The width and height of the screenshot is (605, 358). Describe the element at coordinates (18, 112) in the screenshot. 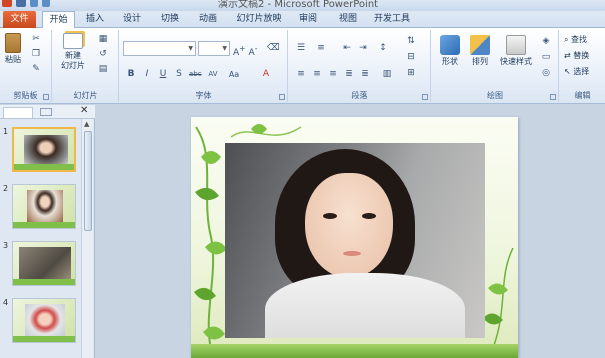

I see `tab-slides-view` at that location.